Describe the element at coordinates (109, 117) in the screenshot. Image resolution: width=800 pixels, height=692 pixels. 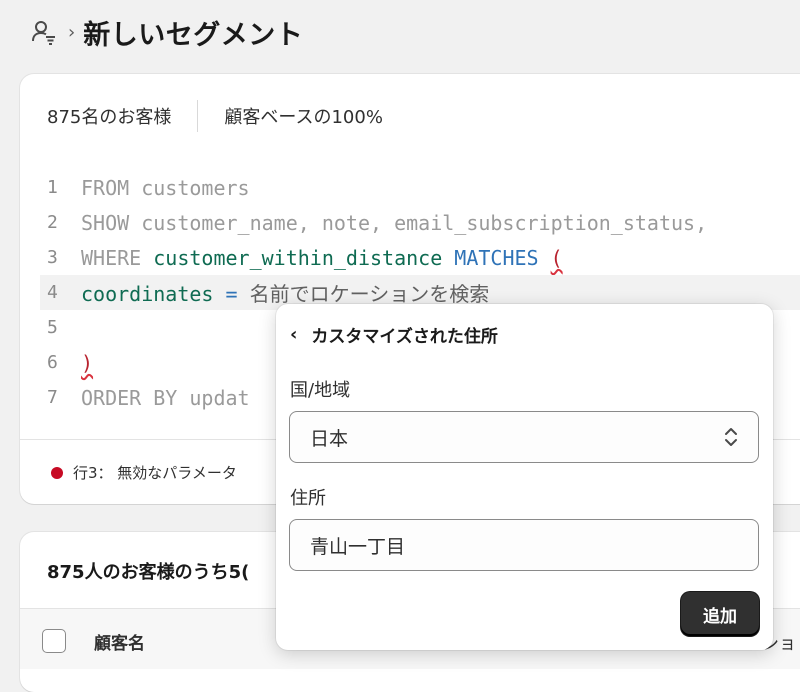
I see `customer-count: 875名のお客様` at that location.